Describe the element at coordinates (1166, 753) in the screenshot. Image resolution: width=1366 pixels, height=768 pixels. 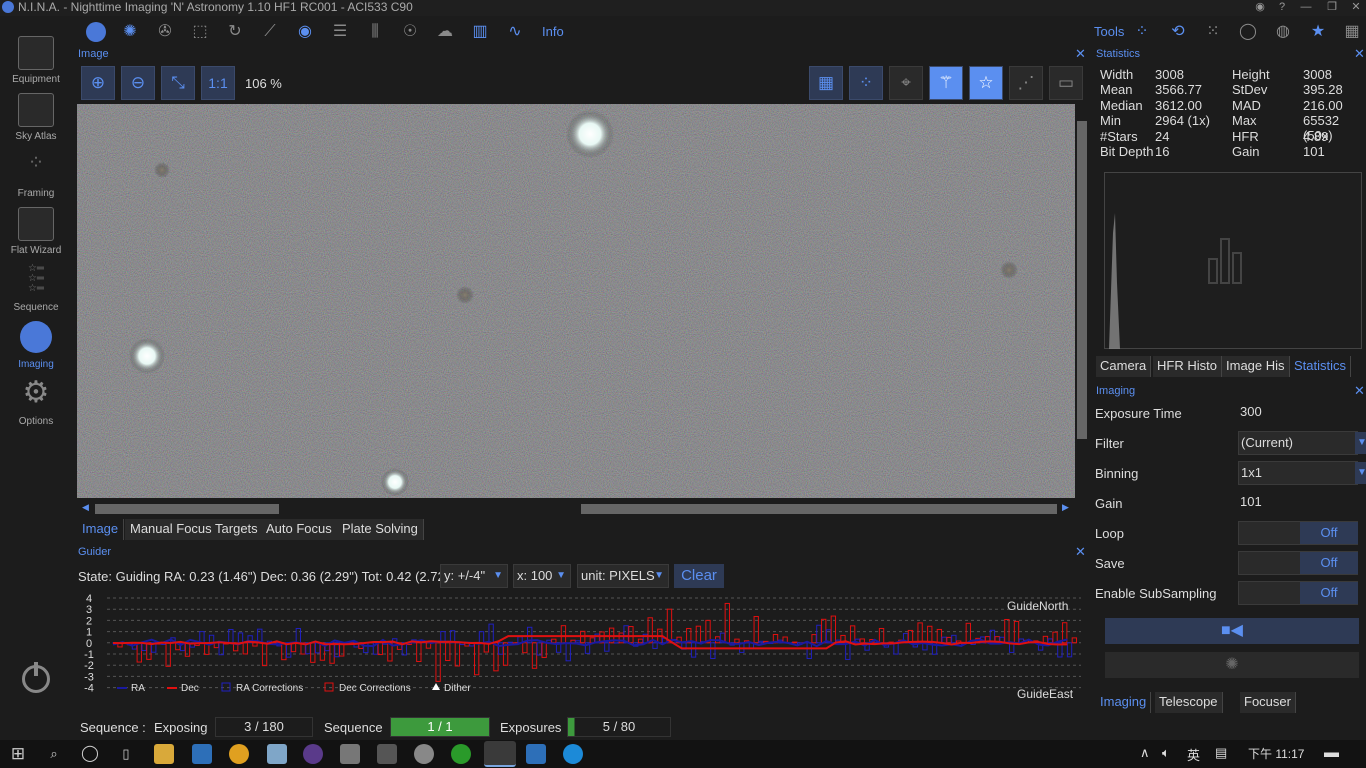
I see `volume-icon: 🔈︎` at that location.